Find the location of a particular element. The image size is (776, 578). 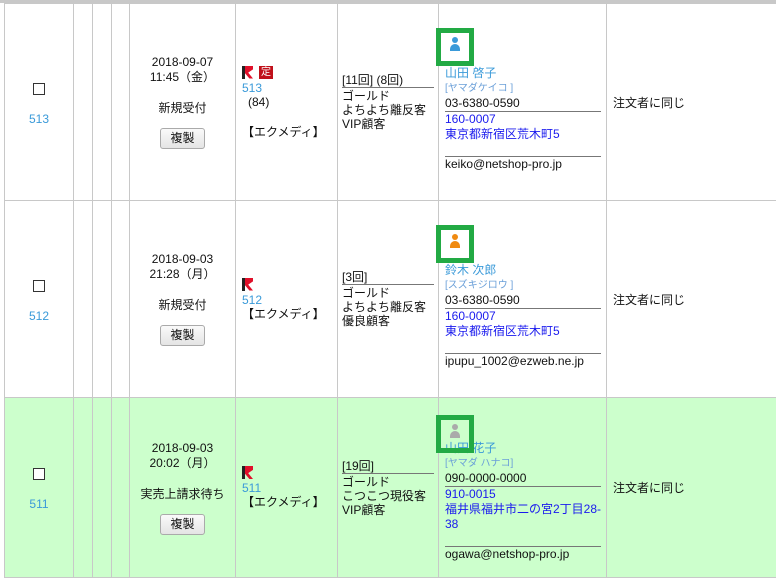

source-cell: 512 【エクメディ】 is located at coordinates (287, 299).